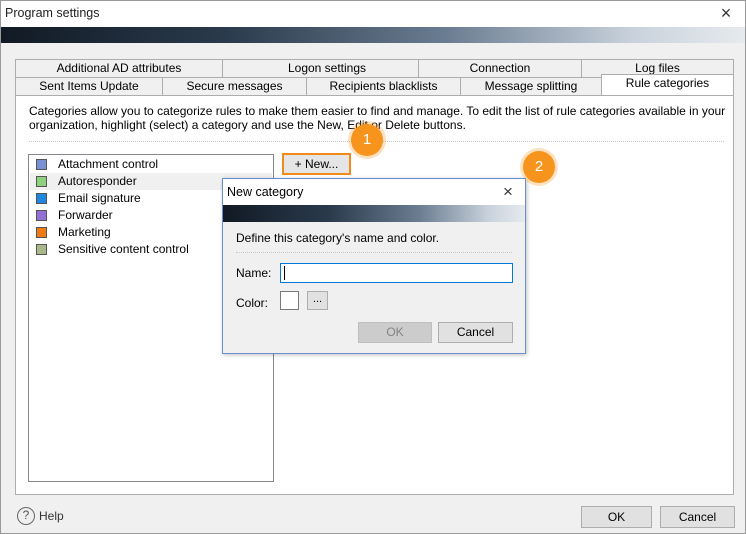  What do you see at coordinates (726, 13) in the screenshot?
I see `close-icon: ×` at bounding box center [726, 13].